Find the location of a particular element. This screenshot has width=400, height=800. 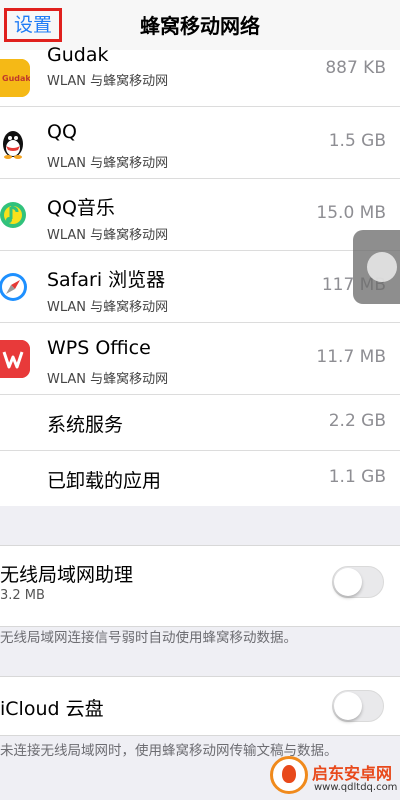

wps-office-icon is located at coordinates (15, 358).